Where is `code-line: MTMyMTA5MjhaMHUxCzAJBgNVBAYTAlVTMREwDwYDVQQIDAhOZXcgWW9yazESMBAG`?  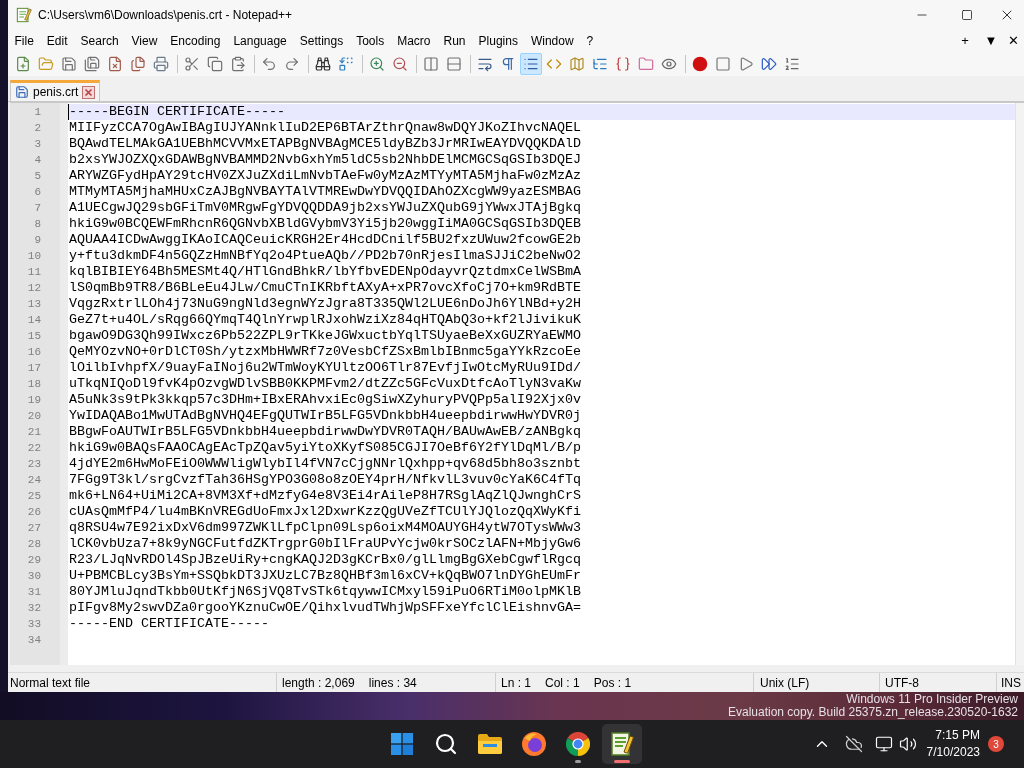
code-line: MTMyMTA5MjhaMHUxCzAJBgNVBAYTAlVTMREwDwYDVQQIDAhOZXcgWW9yazESMBAG is located at coordinates (325, 192).